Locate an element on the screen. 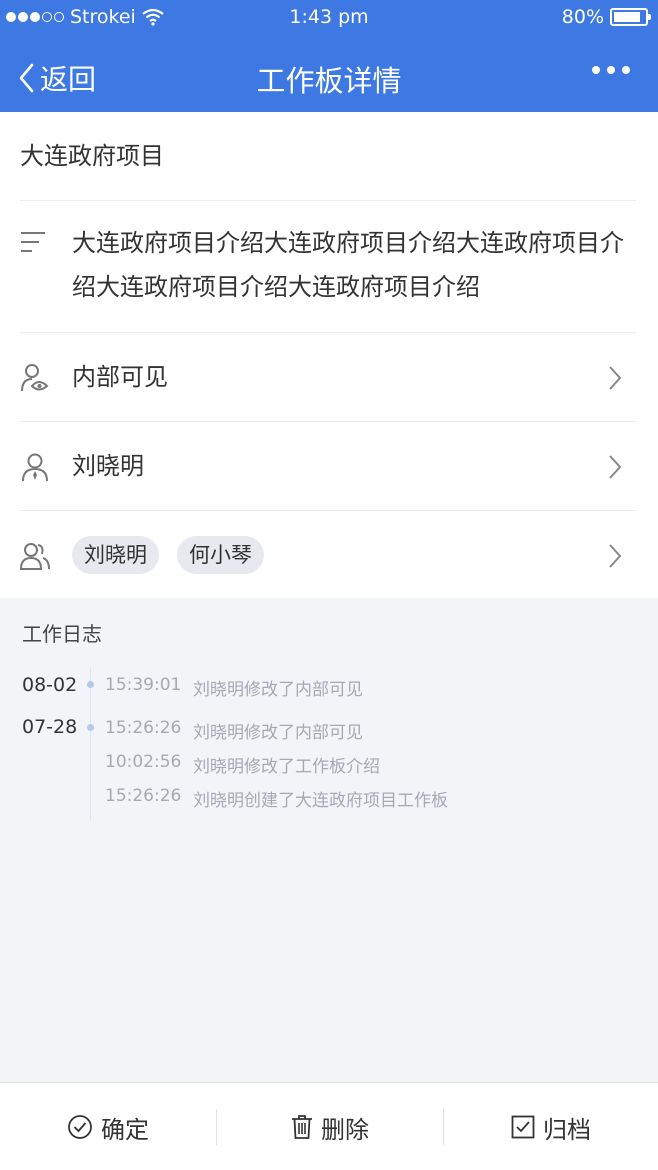 The width and height of the screenshot is (658, 1170). nav-bar: 返回 工作板详情 is located at coordinates (329, 76).